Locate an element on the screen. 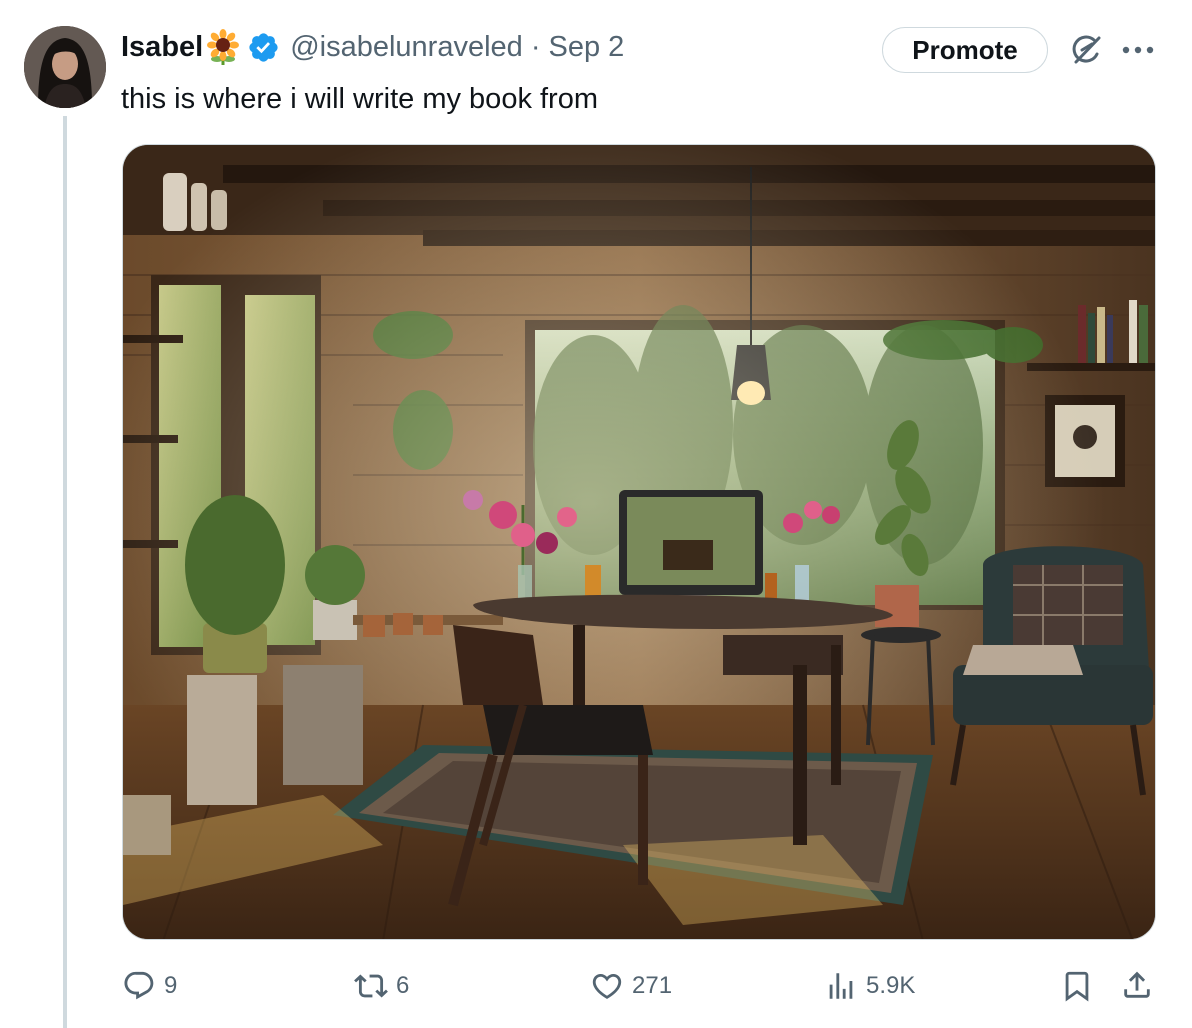 The height and width of the screenshot is (1028, 1192). promote-button: Promote is located at coordinates (965, 50).